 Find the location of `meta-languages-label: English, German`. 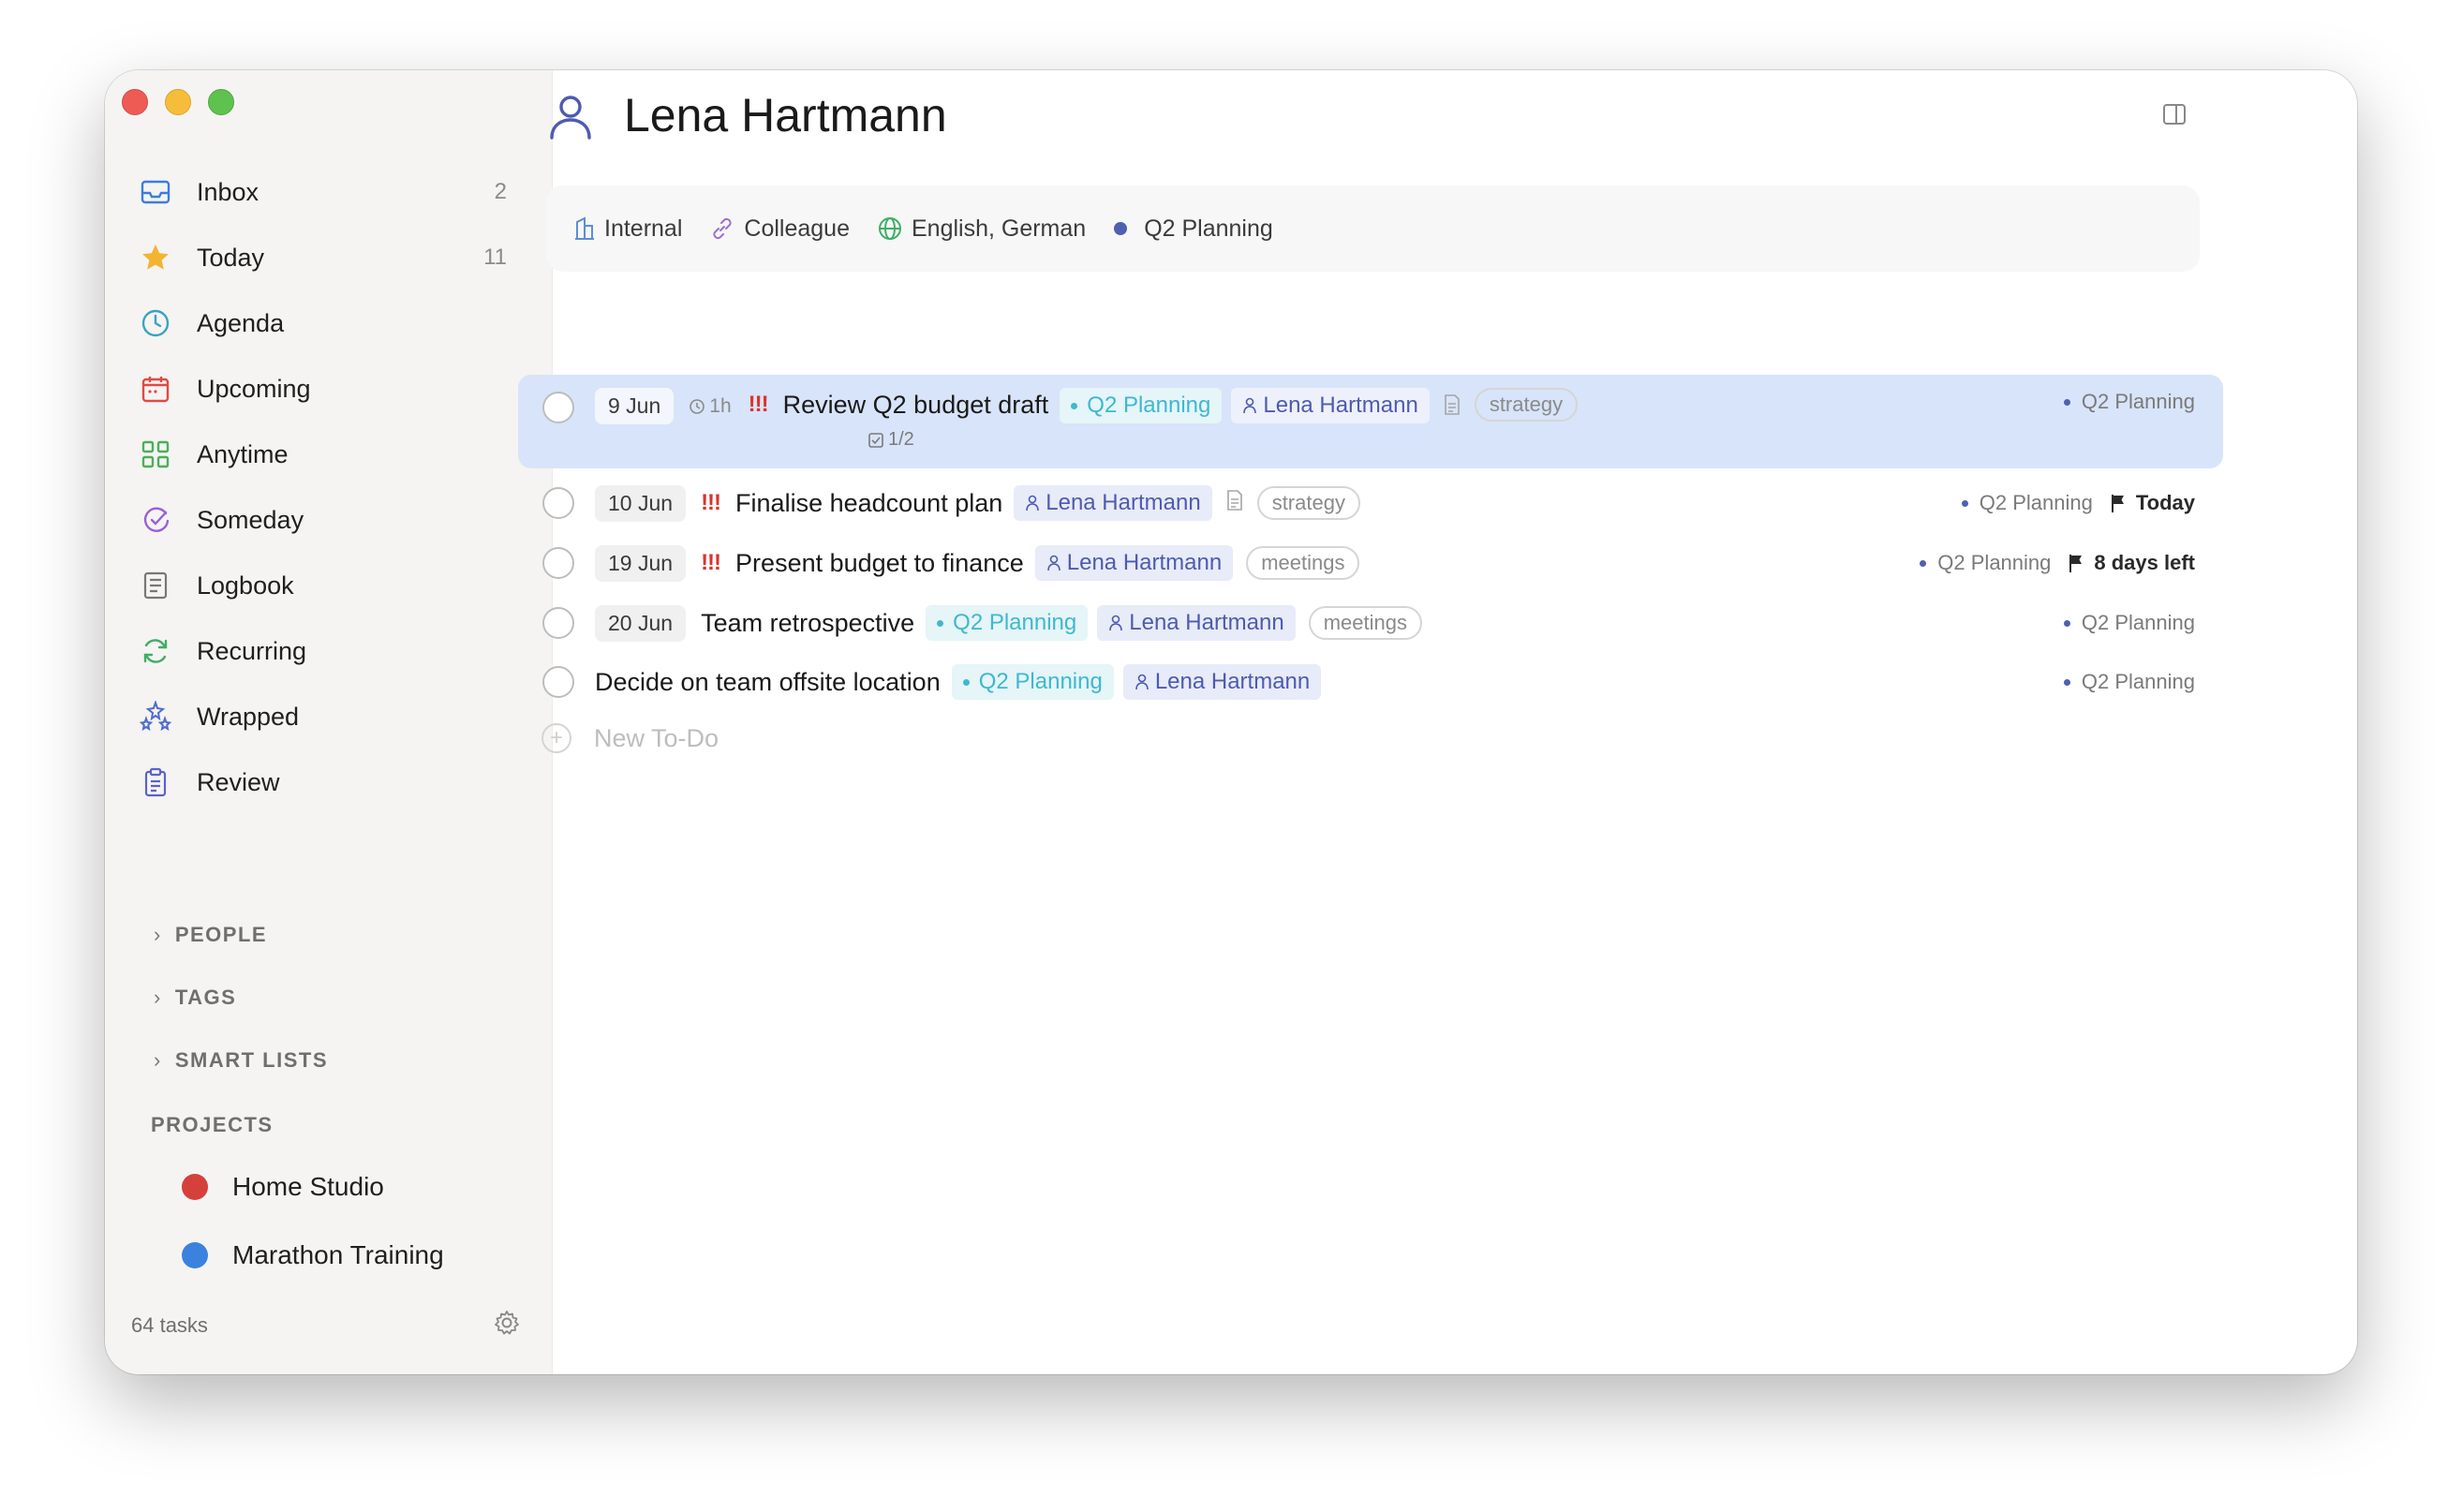

meta-languages-label: English, German is located at coordinates (999, 228).